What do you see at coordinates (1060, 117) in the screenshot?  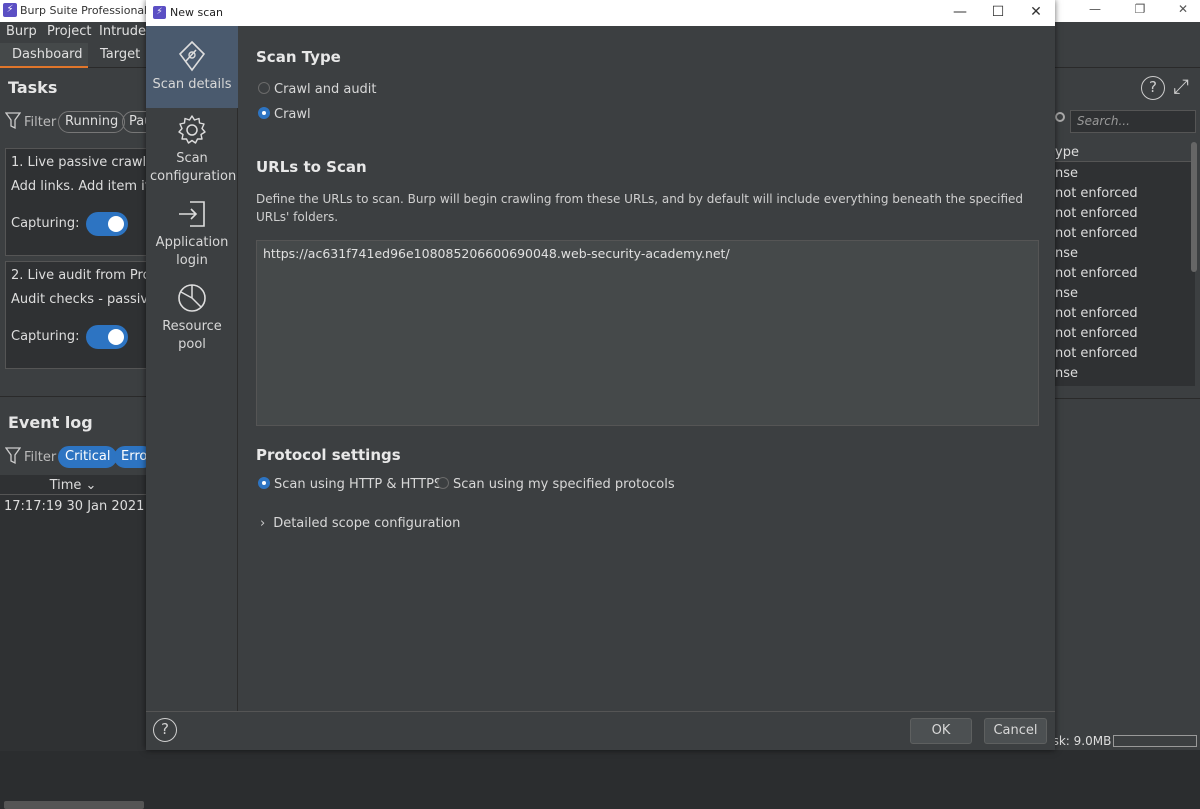 I see `search-icon` at bounding box center [1060, 117].